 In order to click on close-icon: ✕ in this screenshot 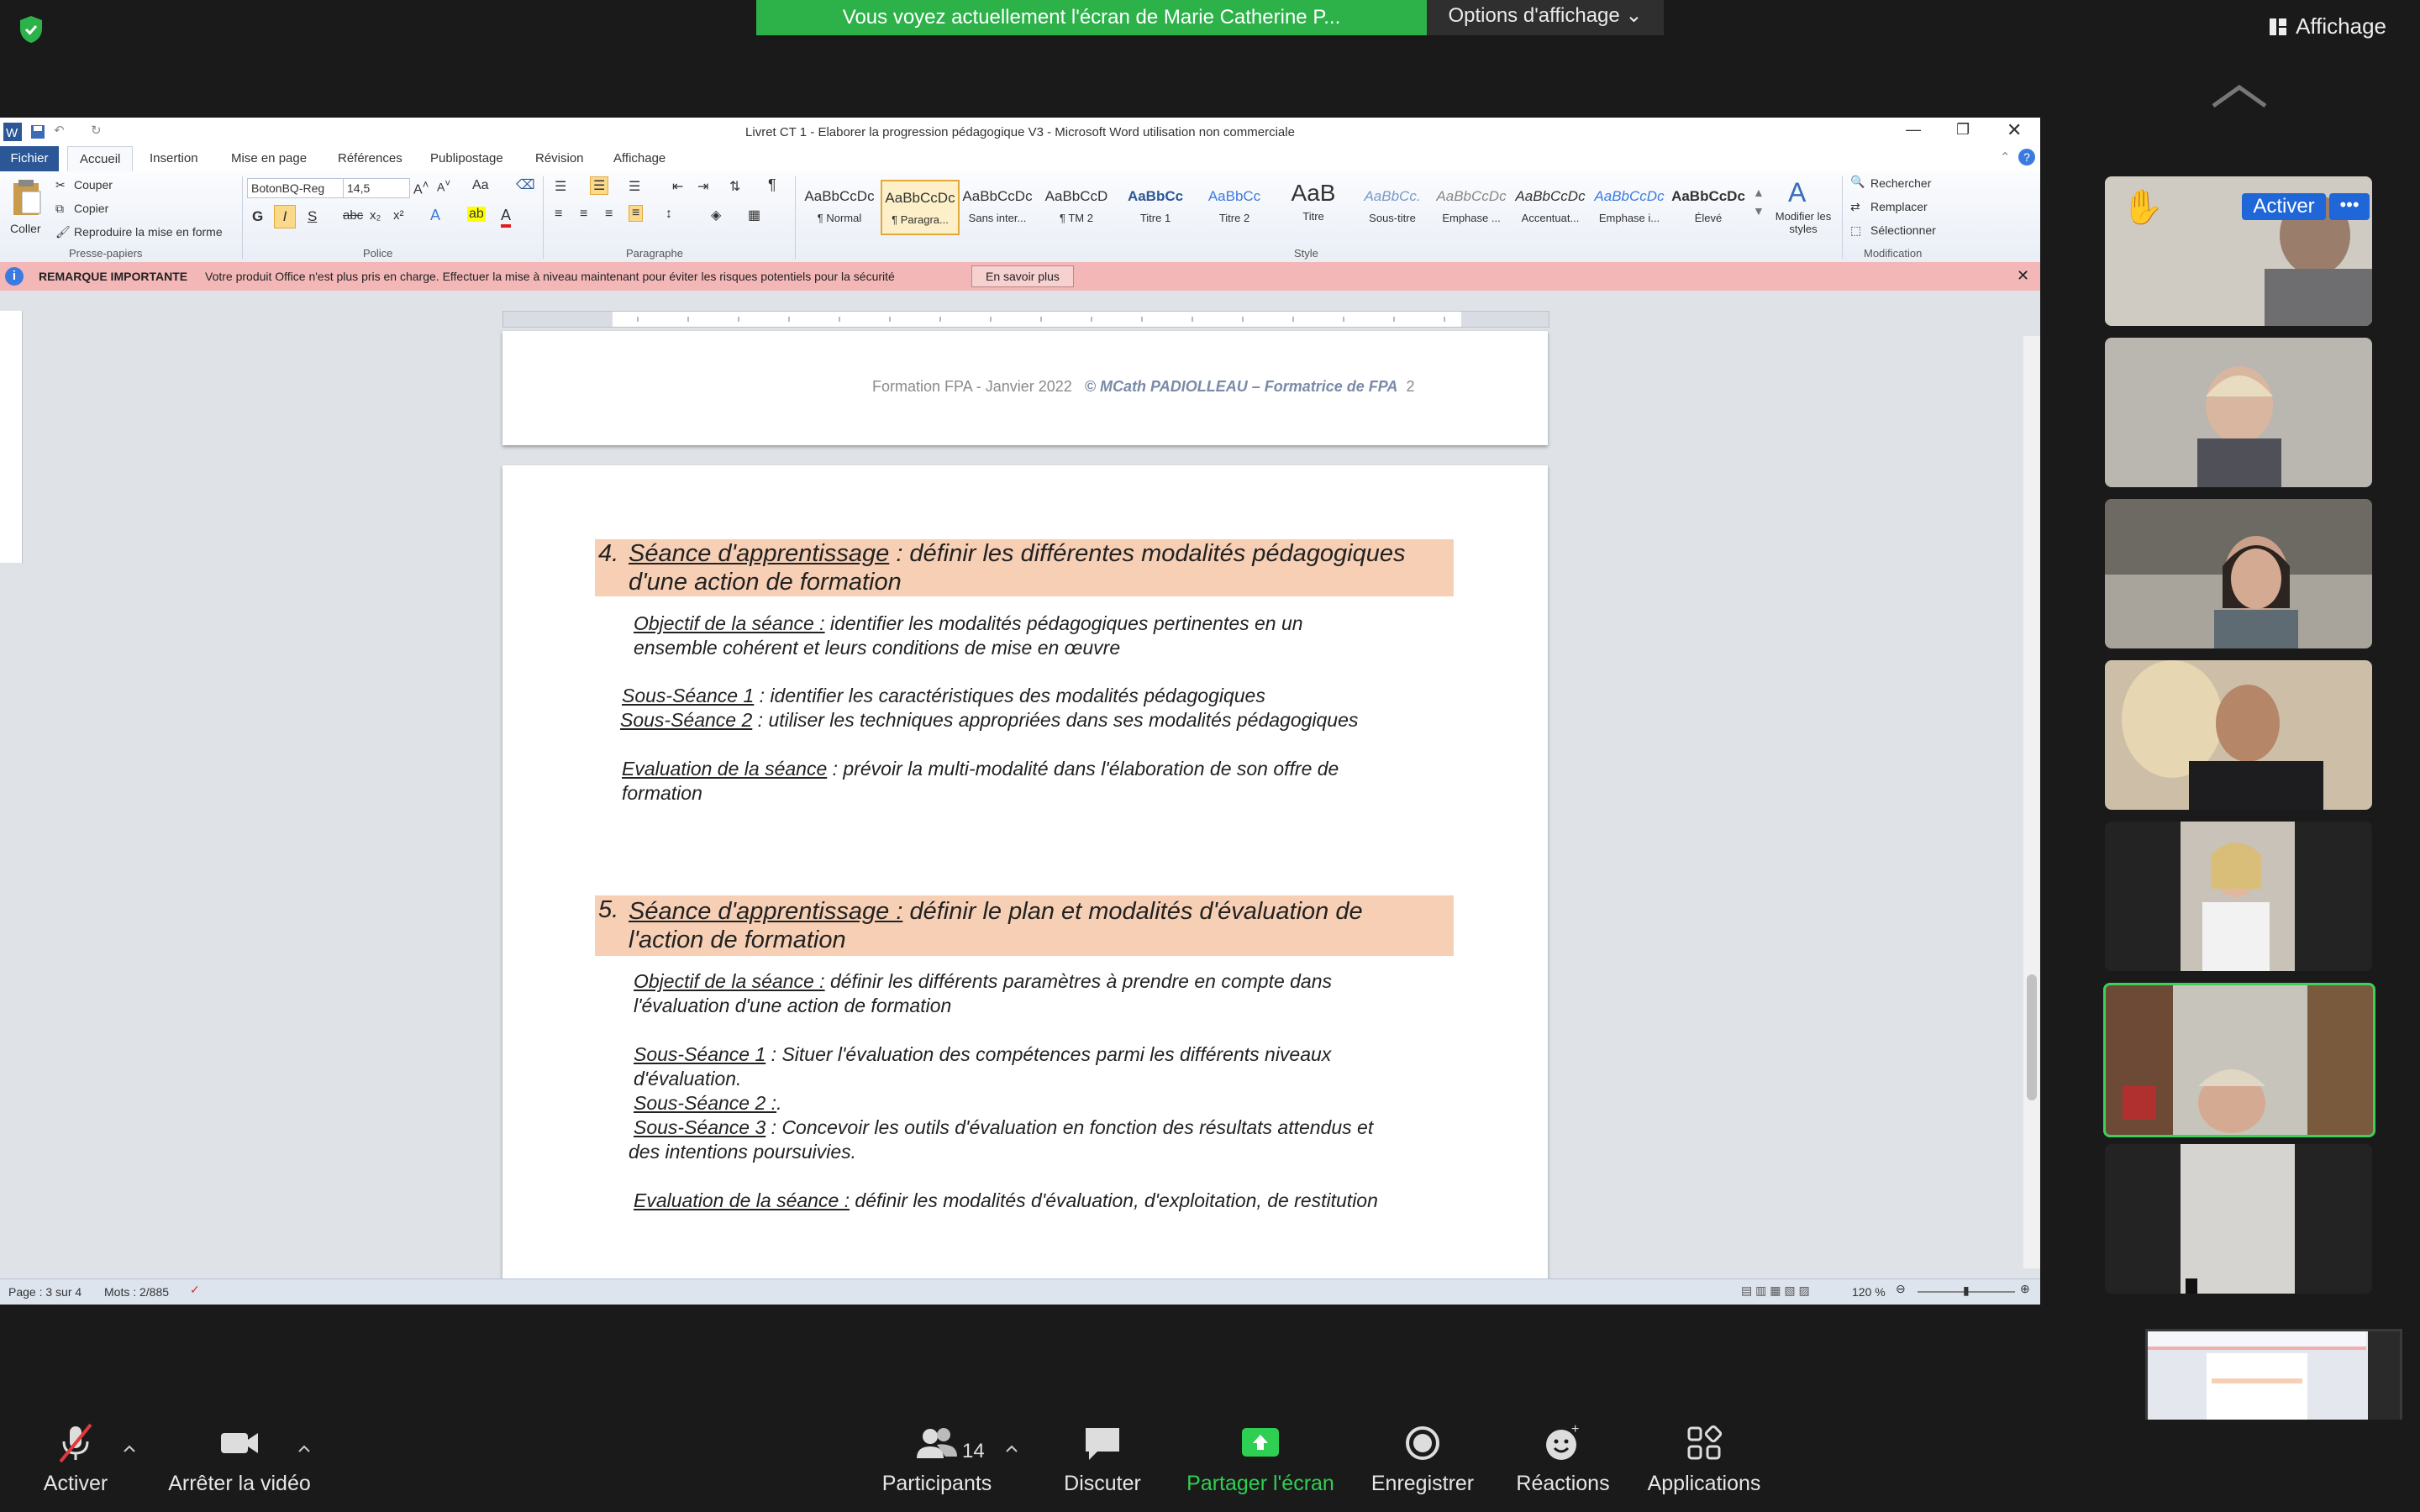, I will do `click(2014, 130)`.